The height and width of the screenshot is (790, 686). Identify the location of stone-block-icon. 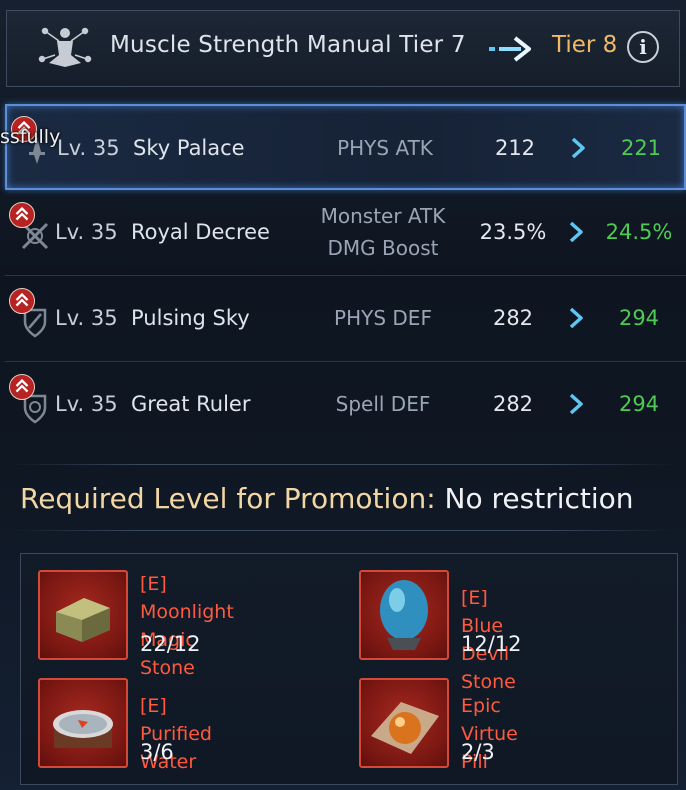
(83, 620).